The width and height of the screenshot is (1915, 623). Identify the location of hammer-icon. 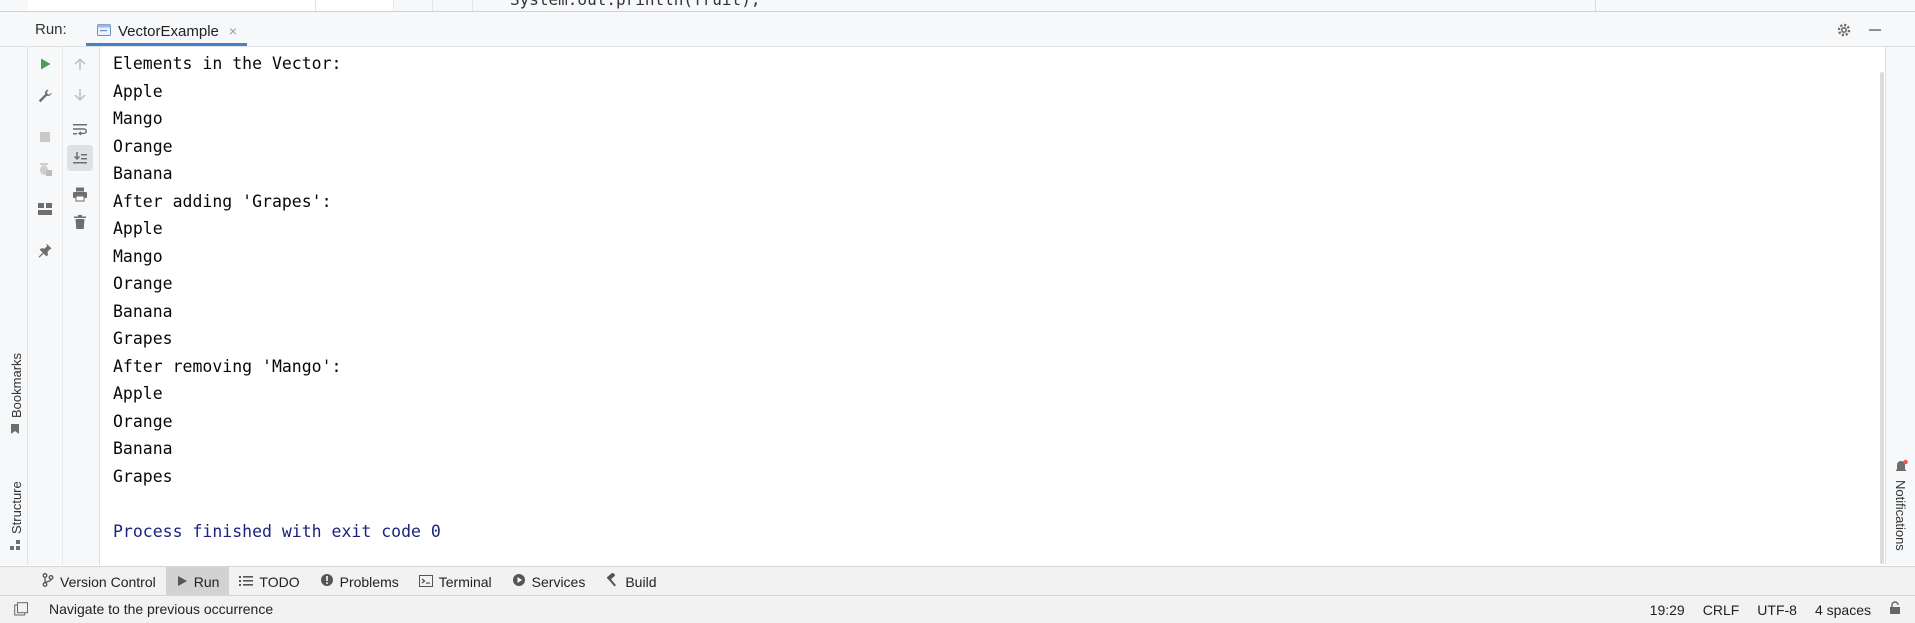
(612, 581).